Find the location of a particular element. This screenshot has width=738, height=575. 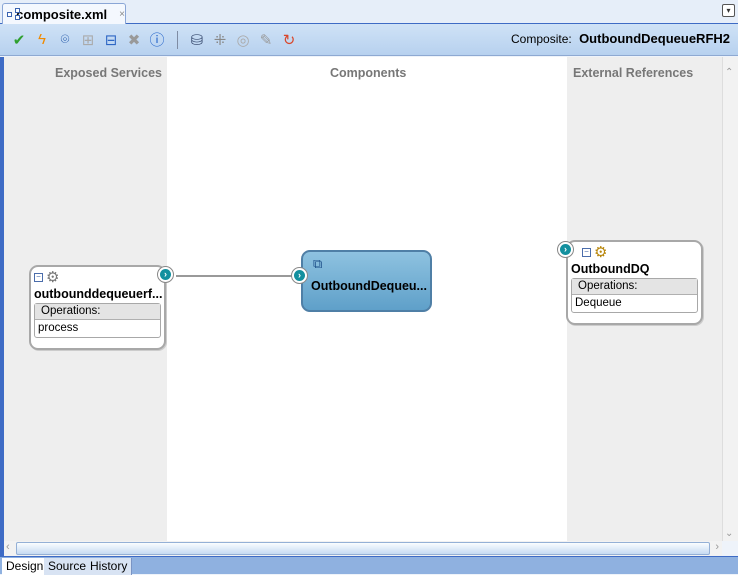

component-port: › is located at coordinates (299, 275).